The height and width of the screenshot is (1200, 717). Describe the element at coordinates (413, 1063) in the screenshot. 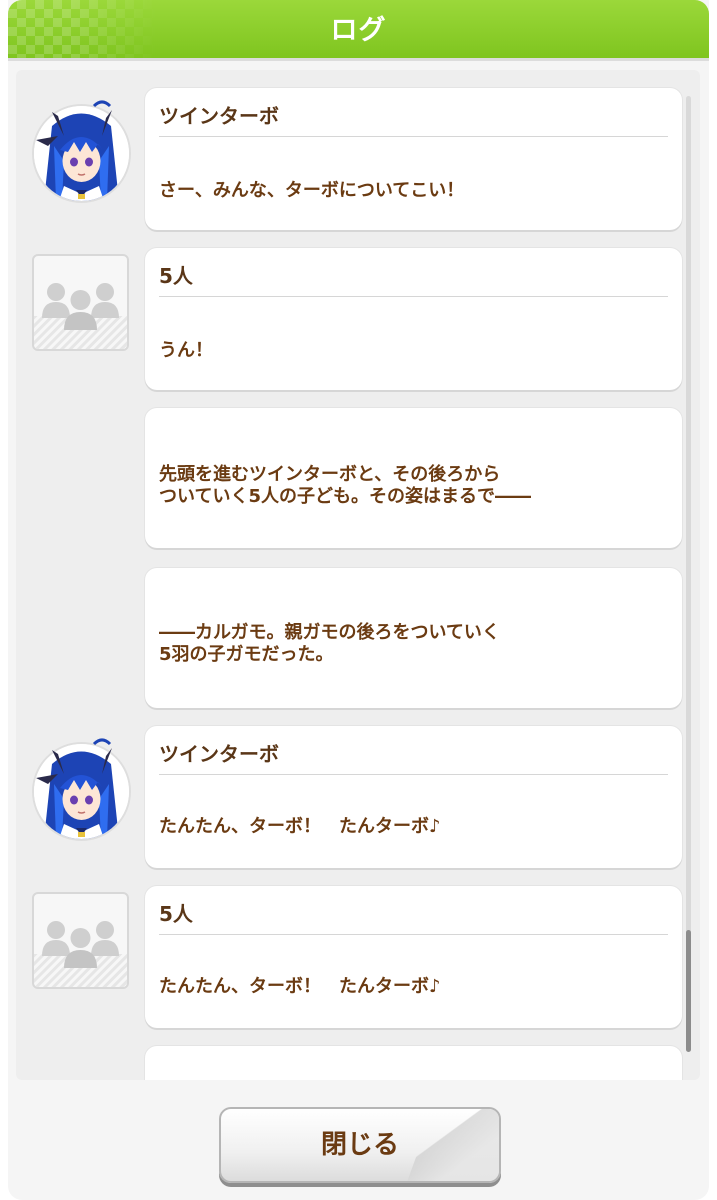

I see `narration-bubble` at that location.